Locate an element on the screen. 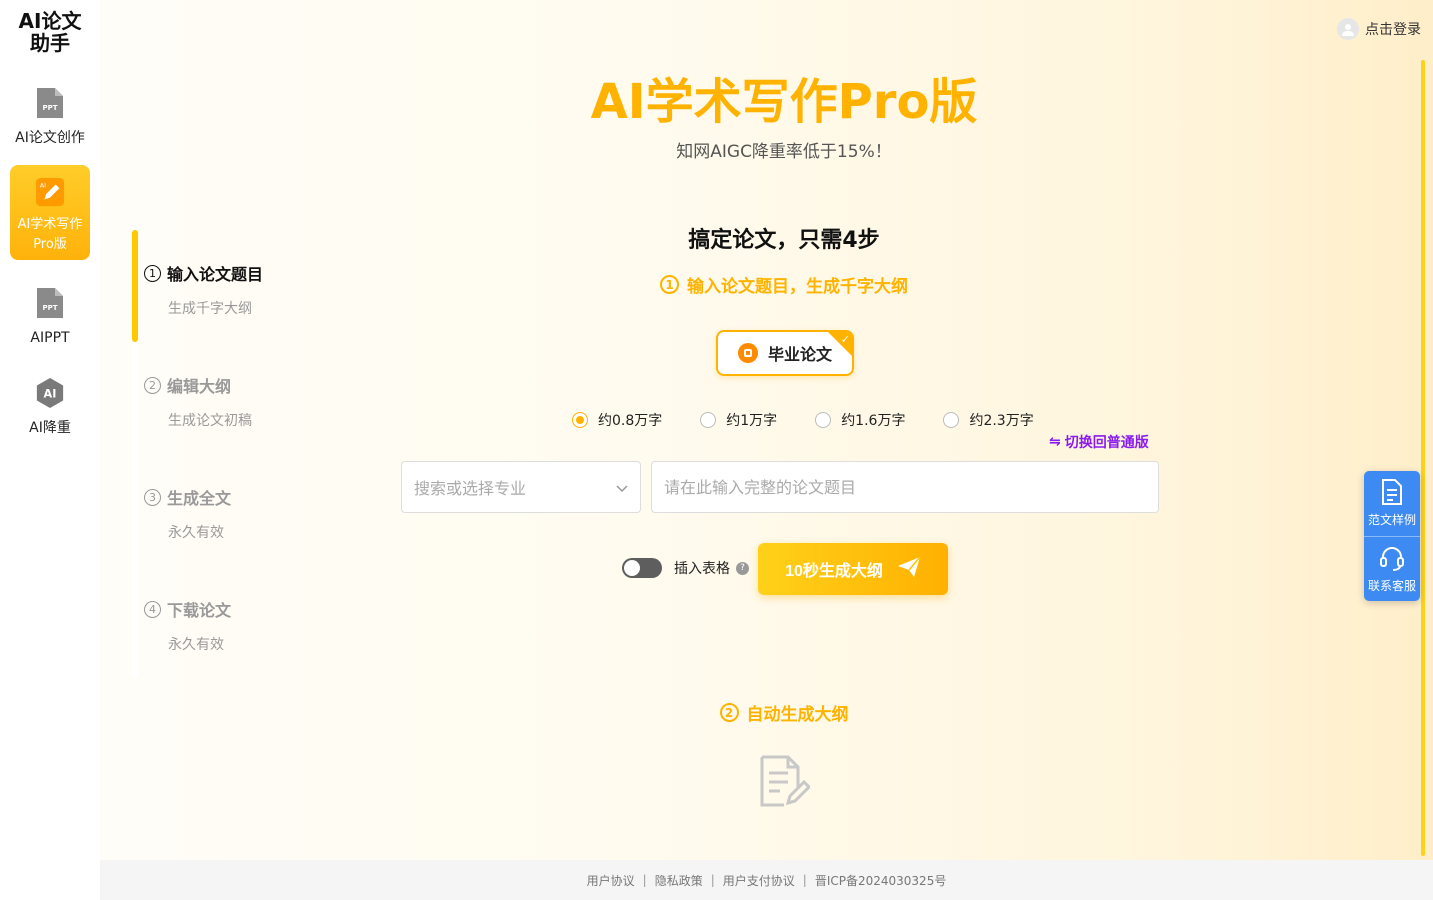 This screenshot has height=900, width=1433. contact-support-button: 联系客服 is located at coordinates (1392, 568).